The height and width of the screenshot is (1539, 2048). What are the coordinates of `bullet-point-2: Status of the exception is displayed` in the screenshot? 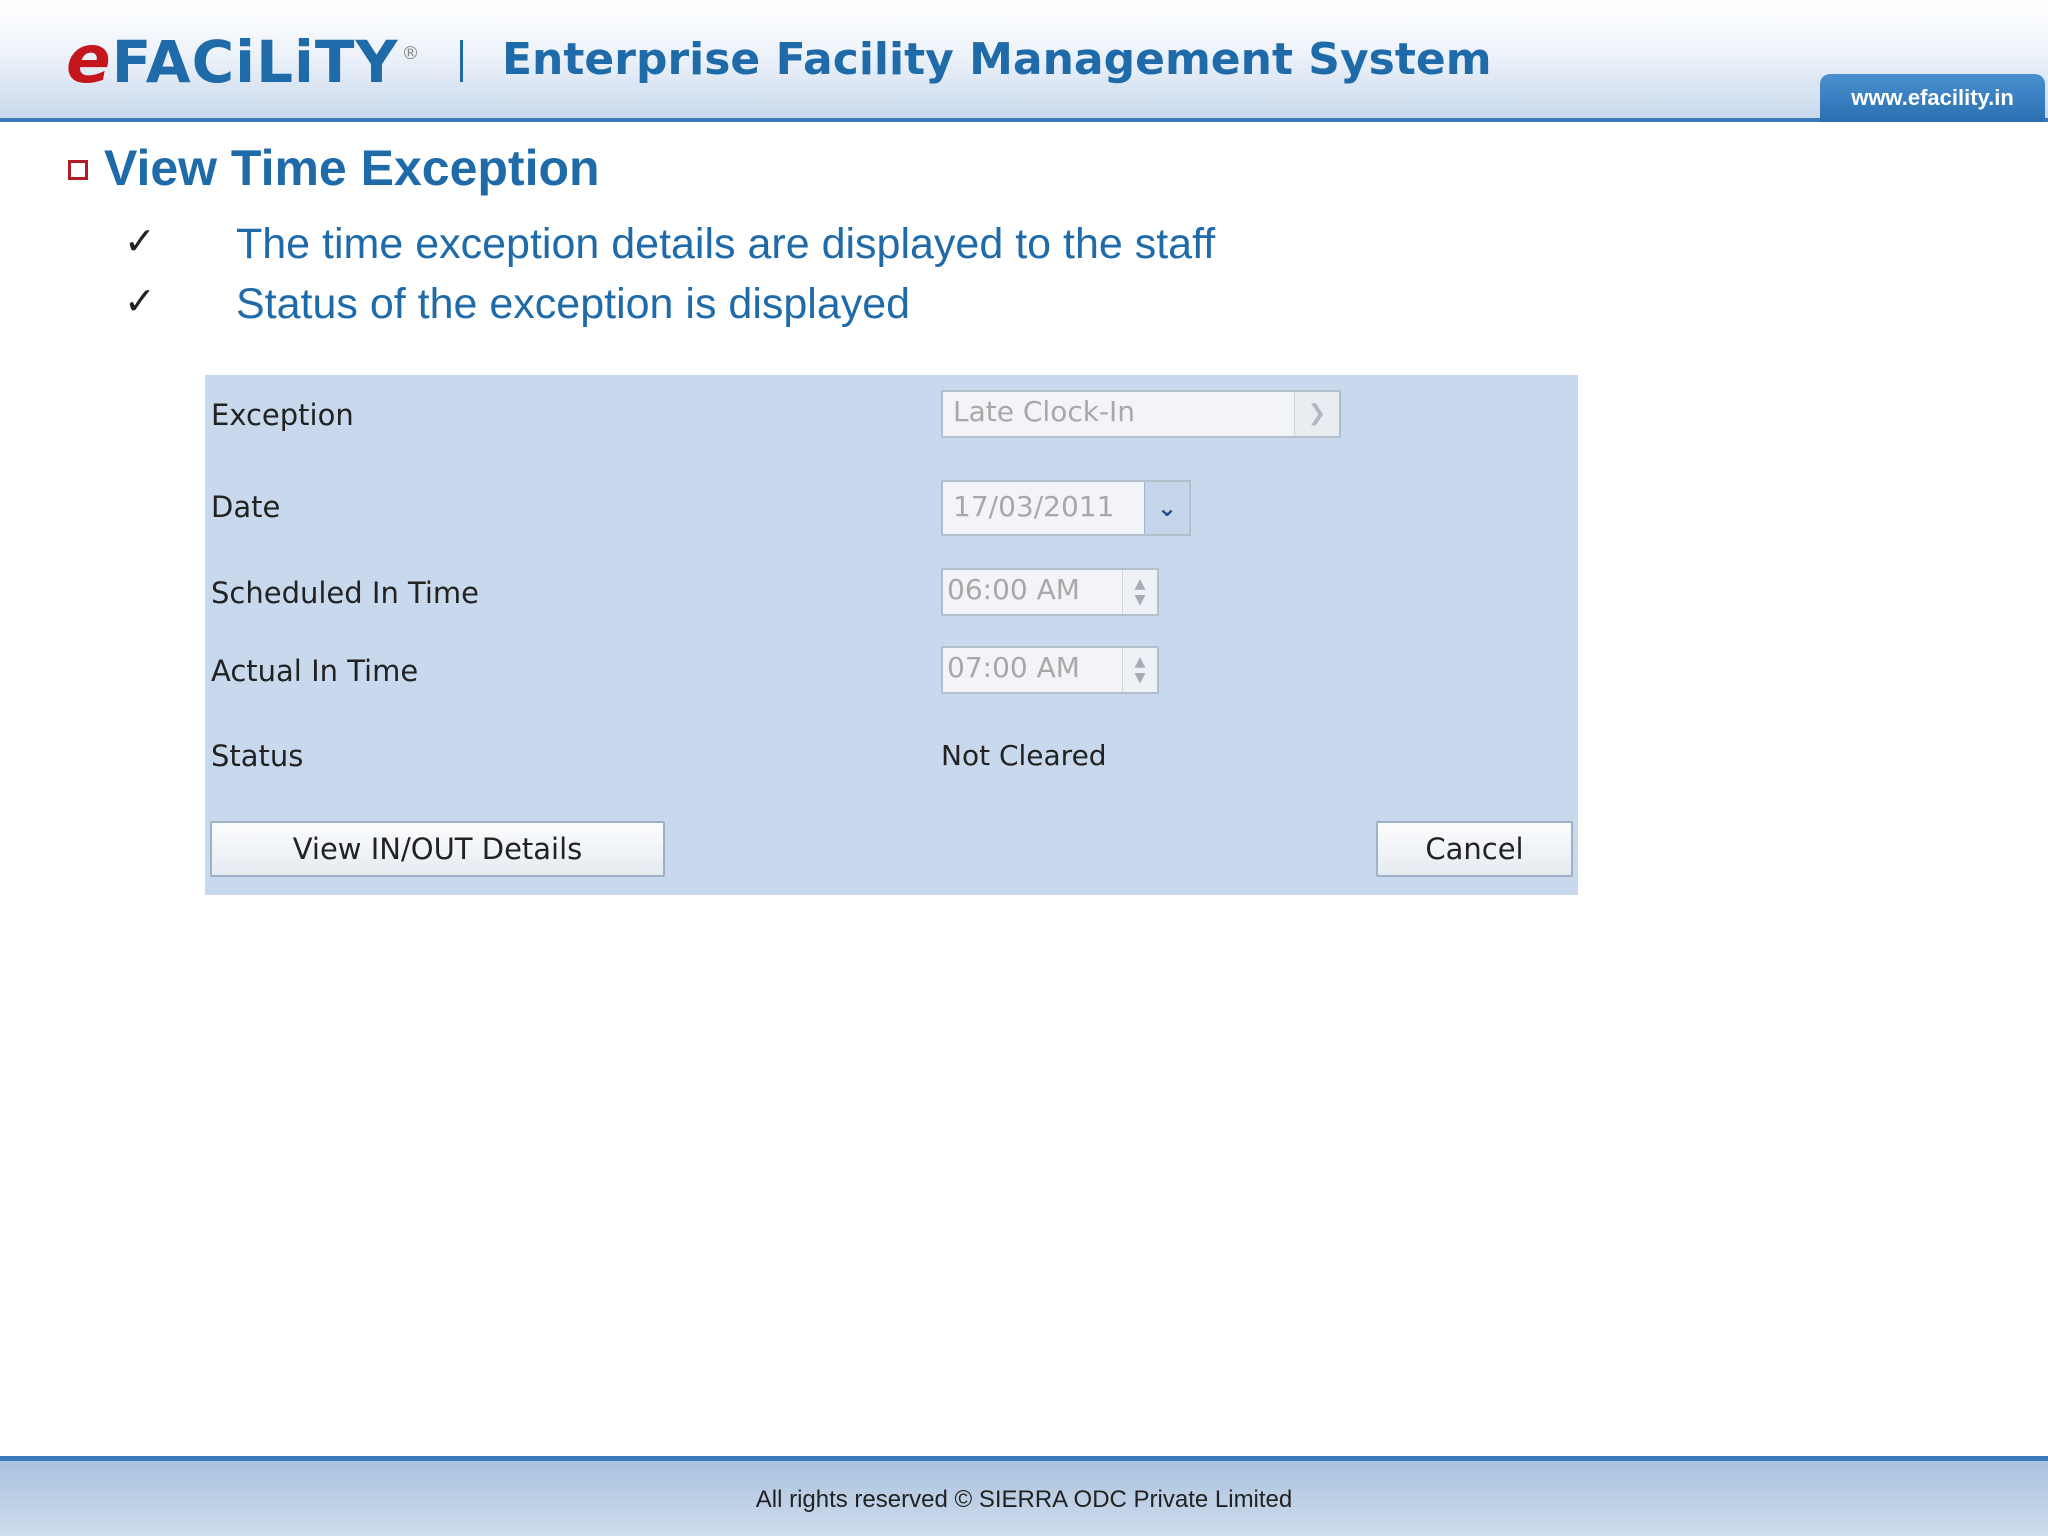 It's located at (573, 304).